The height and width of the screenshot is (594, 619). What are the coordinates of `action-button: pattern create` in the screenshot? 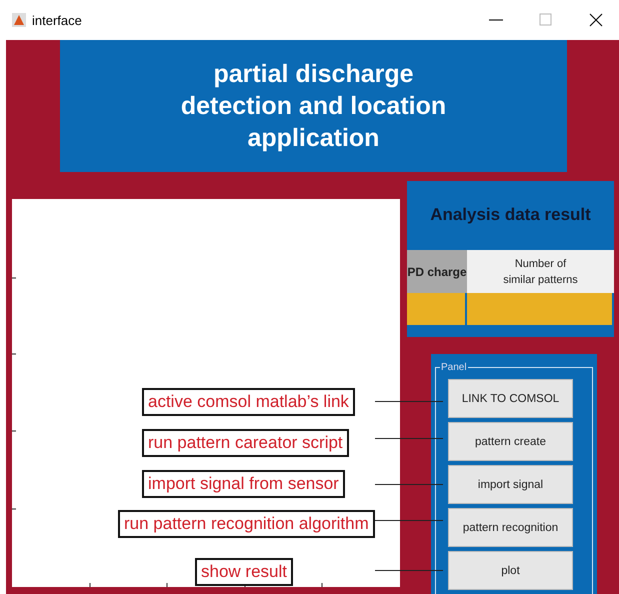 It's located at (510, 441).